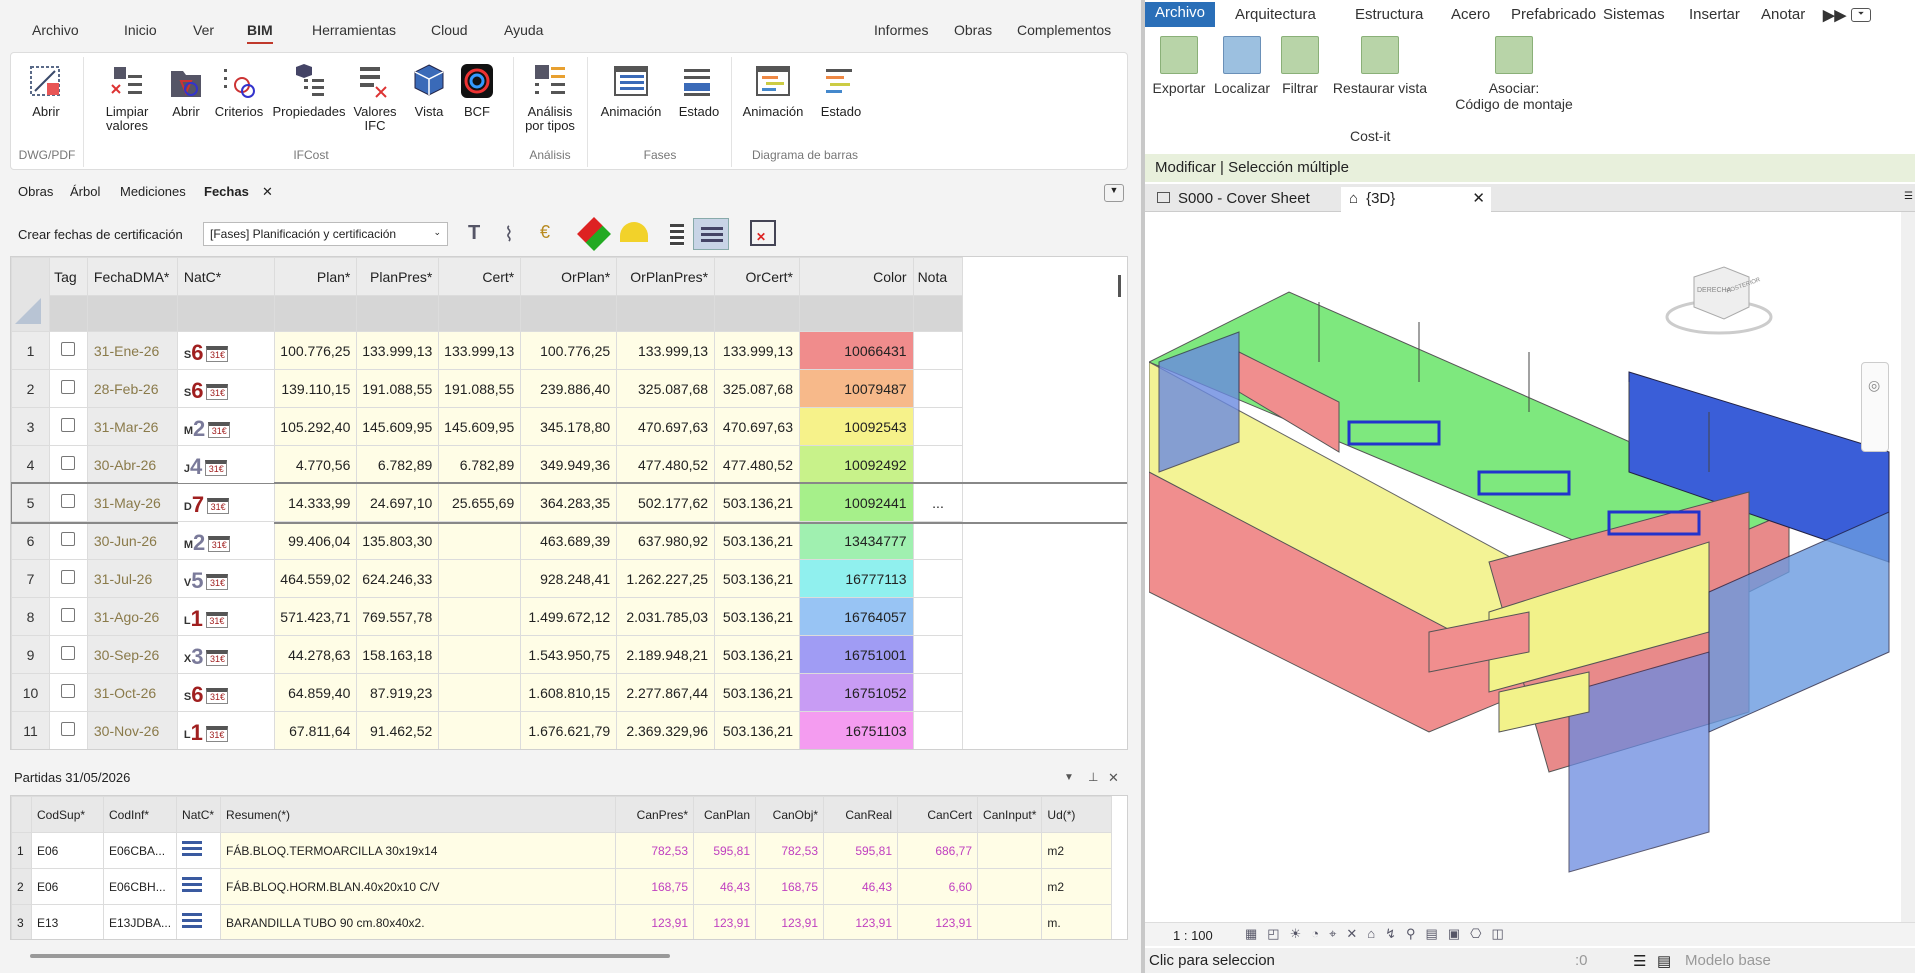 The width and height of the screenshot is (1915, 973). I want to click on planpres-cell: 6.782,89, so click(398, 464).